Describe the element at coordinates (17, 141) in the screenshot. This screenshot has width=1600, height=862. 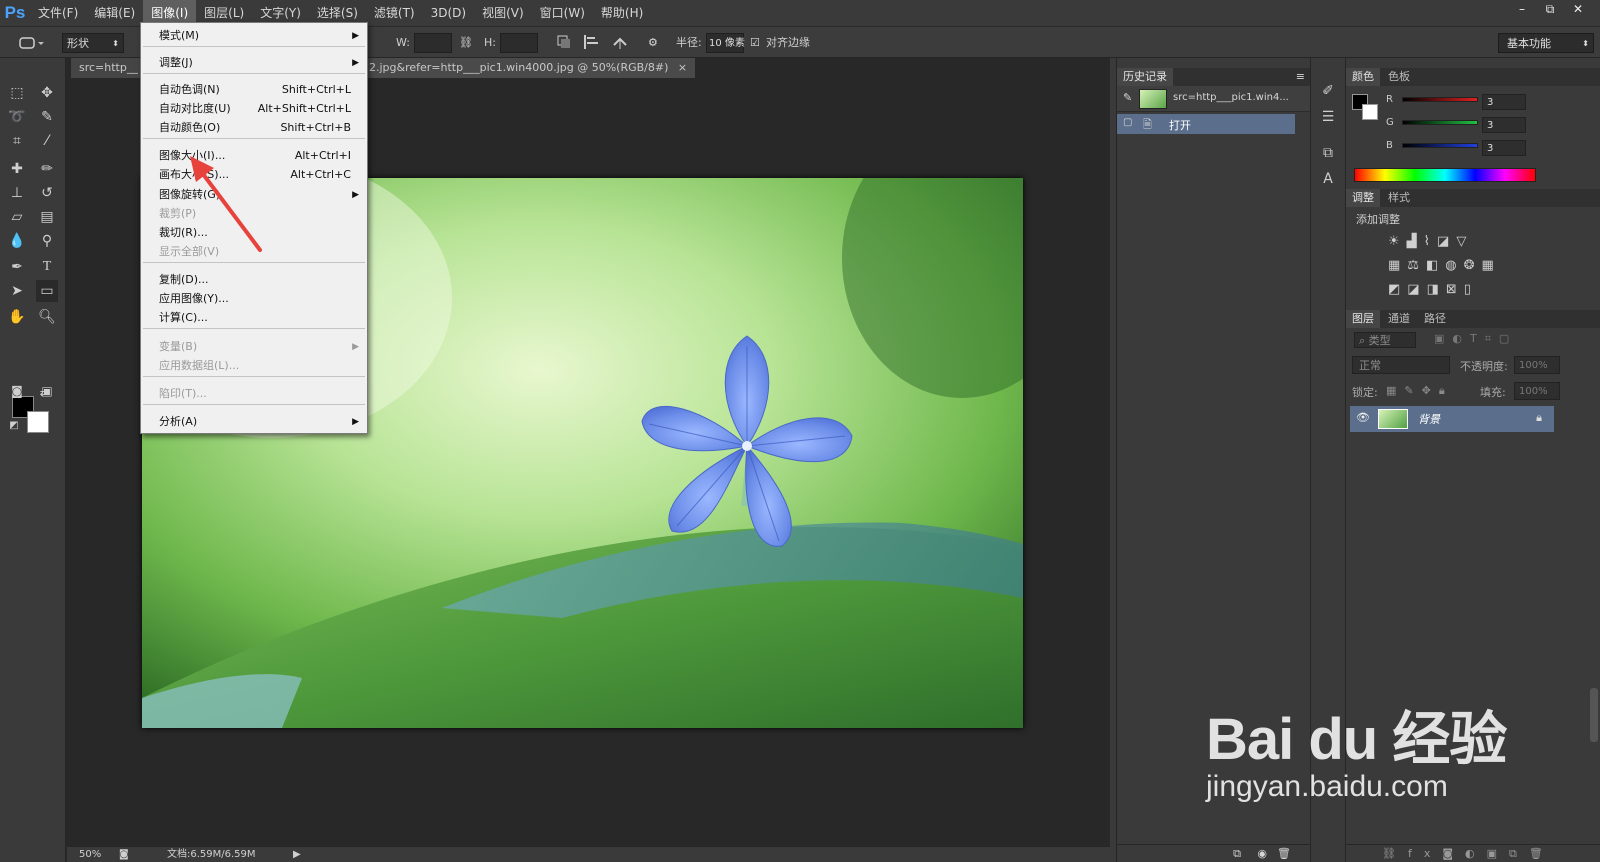
I see `crop-tool-icon: ⌗` at that location.